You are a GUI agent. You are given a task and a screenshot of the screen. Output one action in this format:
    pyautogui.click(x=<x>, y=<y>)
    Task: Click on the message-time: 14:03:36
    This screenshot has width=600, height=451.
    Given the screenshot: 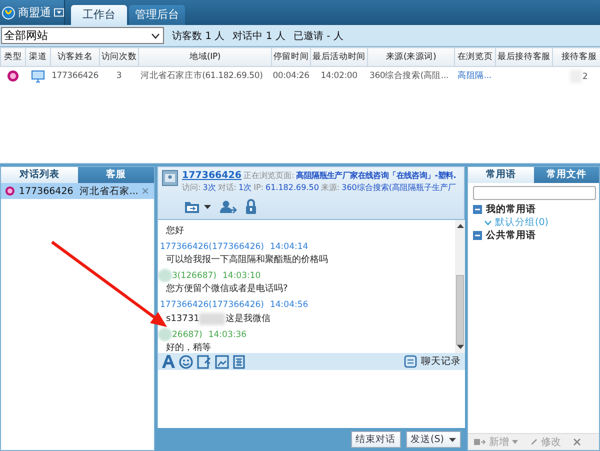 What is the action you would take?
    pyautogui.click(x=227, y=335)
    